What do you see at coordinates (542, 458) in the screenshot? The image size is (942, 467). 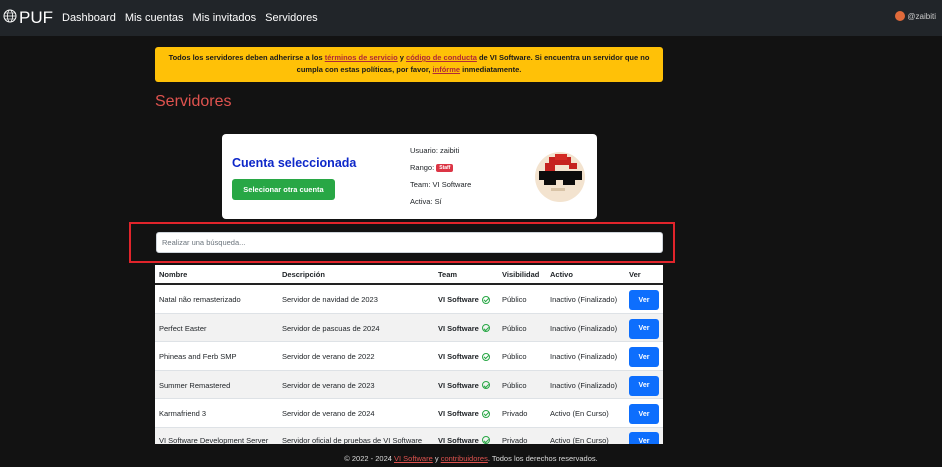 I see `footer-text-3: . Todos los derechos reservados.` at bounding box center [542, 458].